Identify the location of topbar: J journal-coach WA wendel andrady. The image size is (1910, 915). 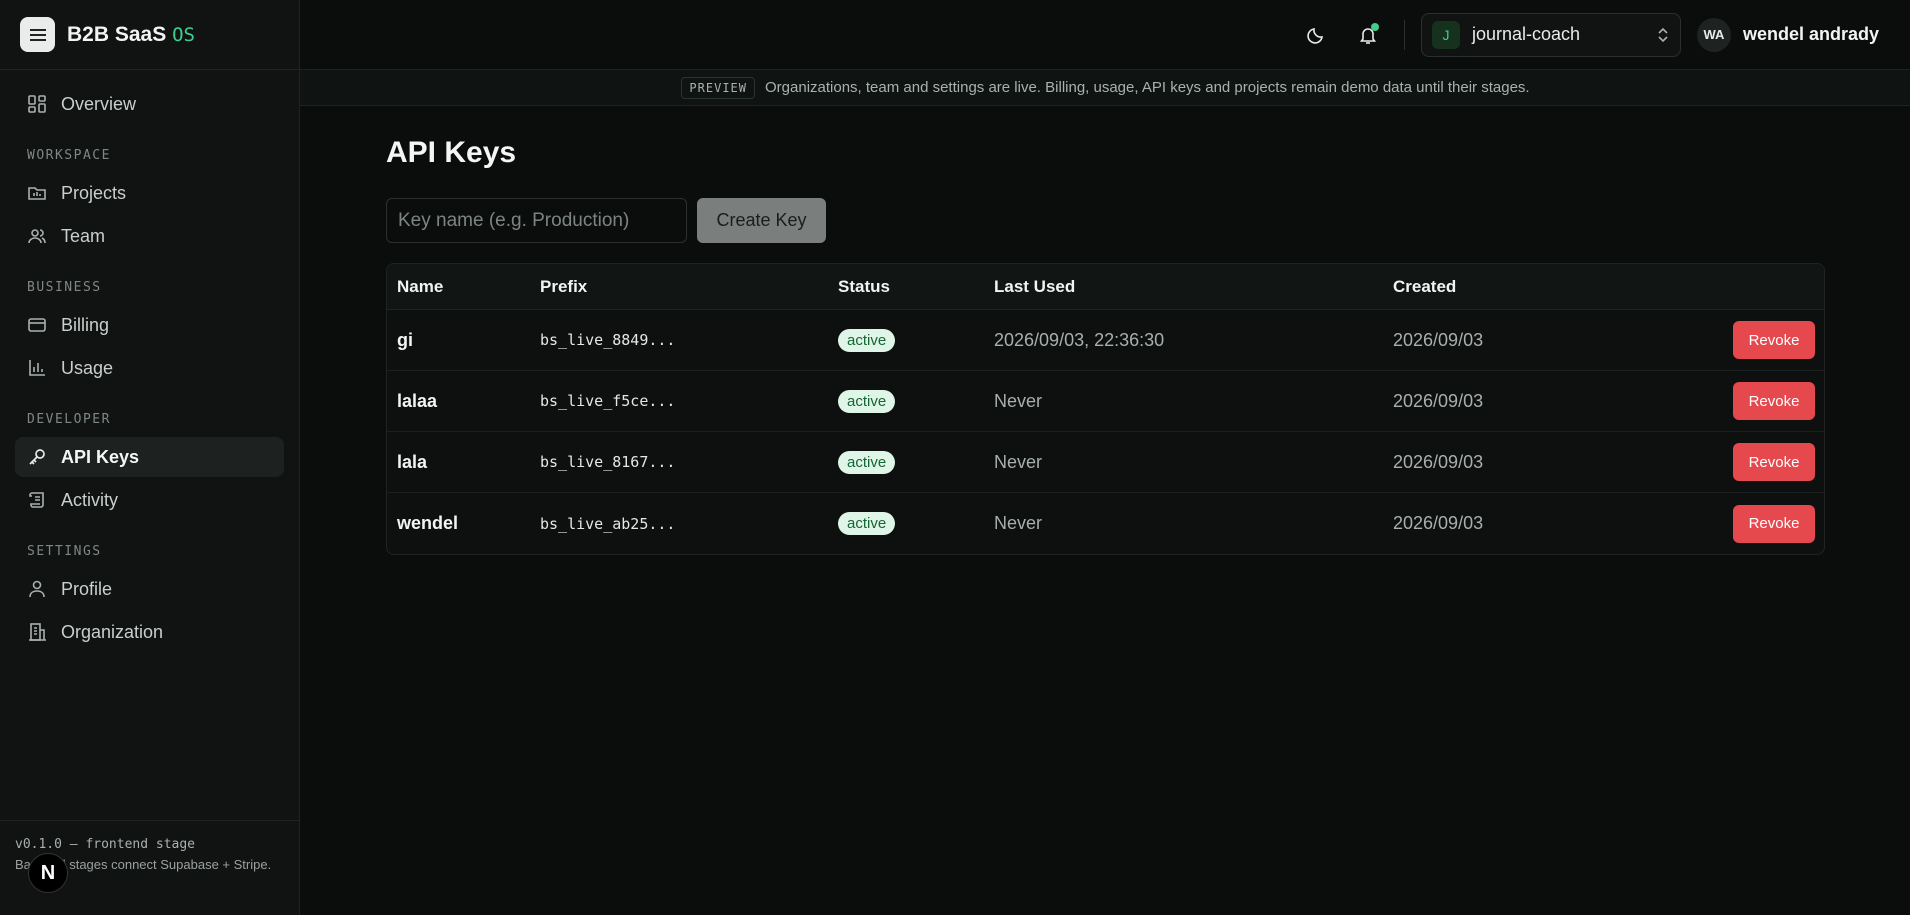
(1105, 35).